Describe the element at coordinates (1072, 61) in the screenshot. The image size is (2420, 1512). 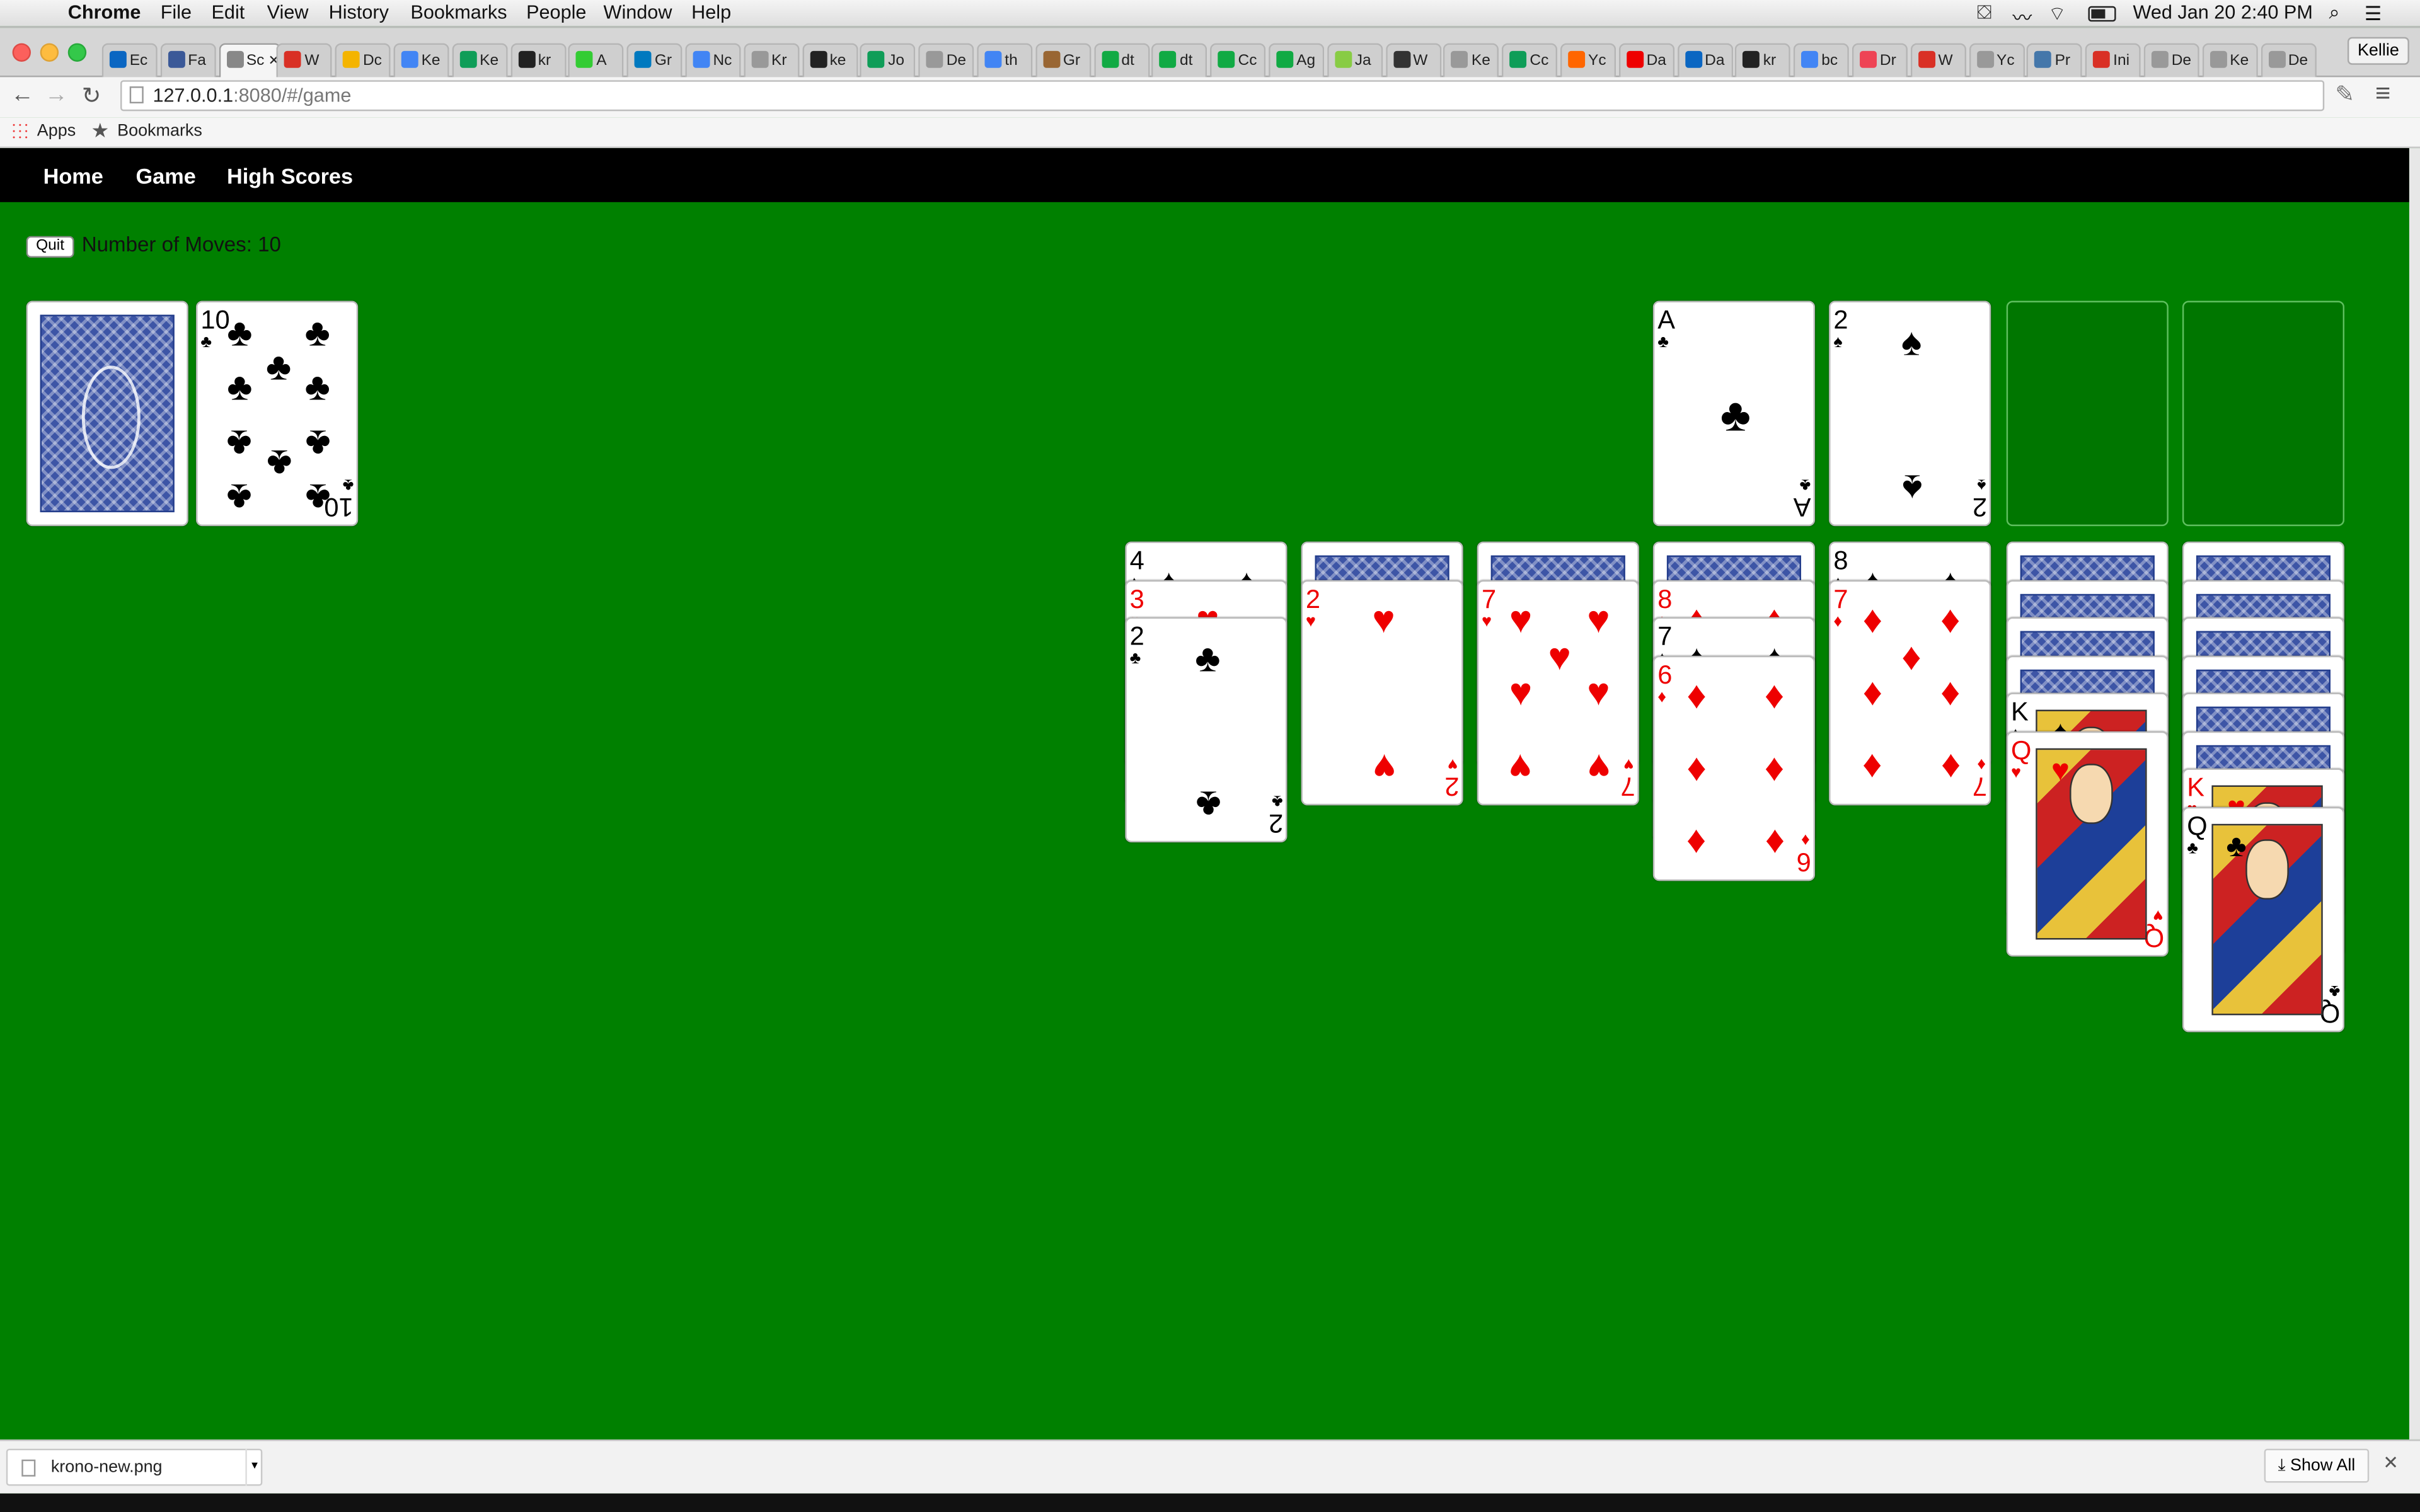
I see `tab-title: Gr` at that location.